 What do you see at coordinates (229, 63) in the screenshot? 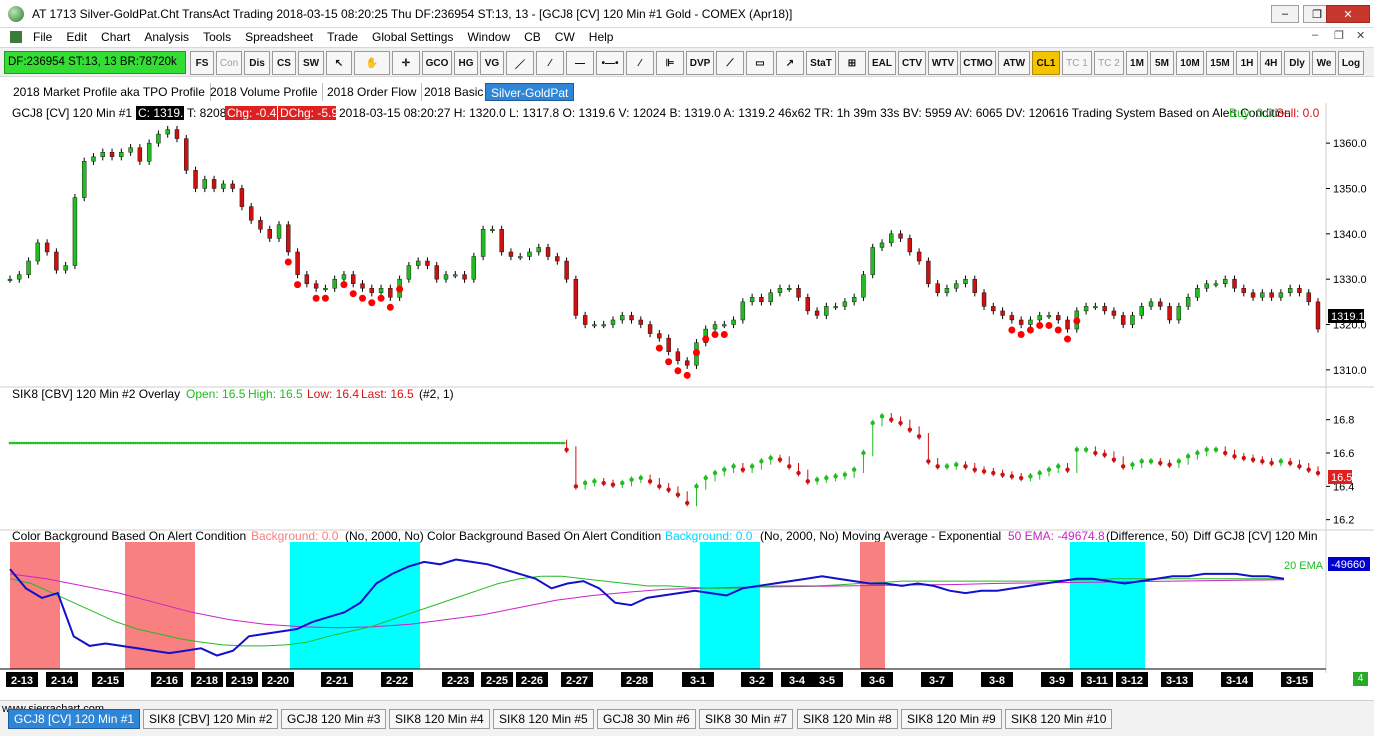
I see `tool-con-button: Con` at bounding box center [229, 63].